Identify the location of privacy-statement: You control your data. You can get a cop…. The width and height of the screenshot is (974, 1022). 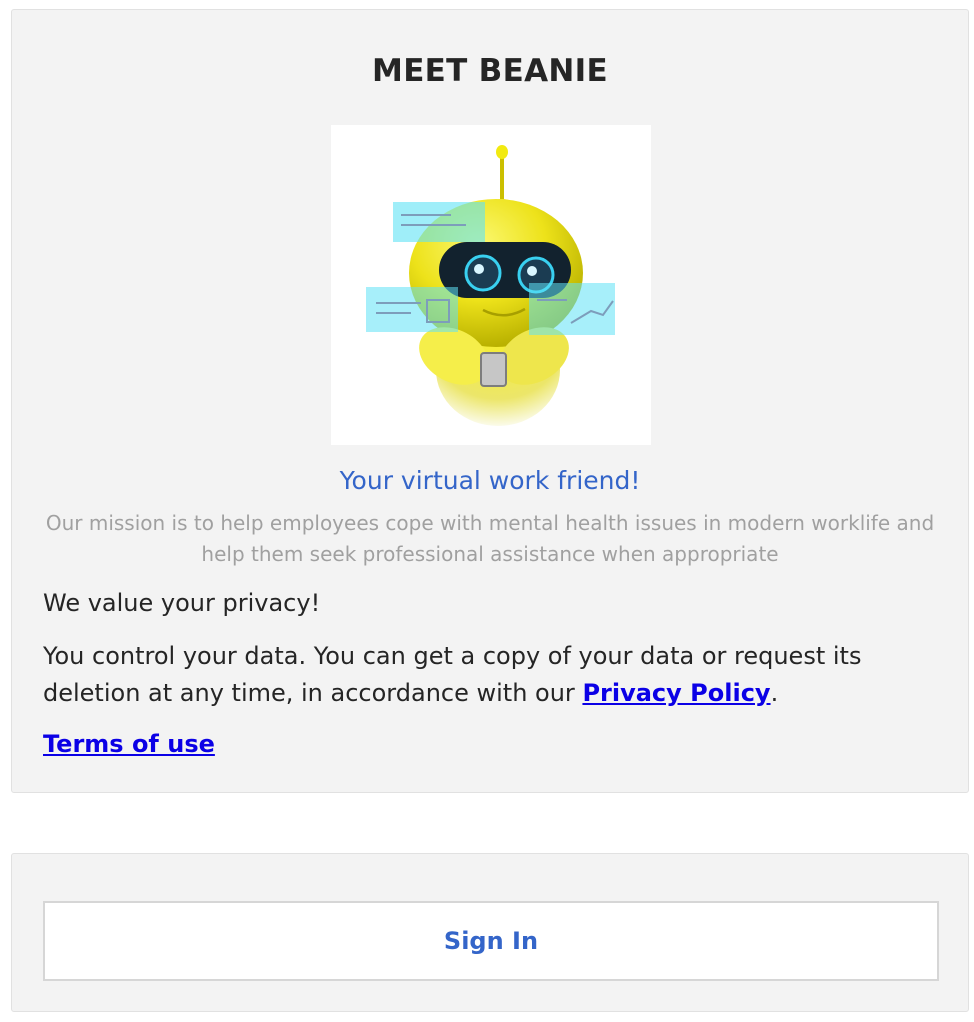
(475, 675).